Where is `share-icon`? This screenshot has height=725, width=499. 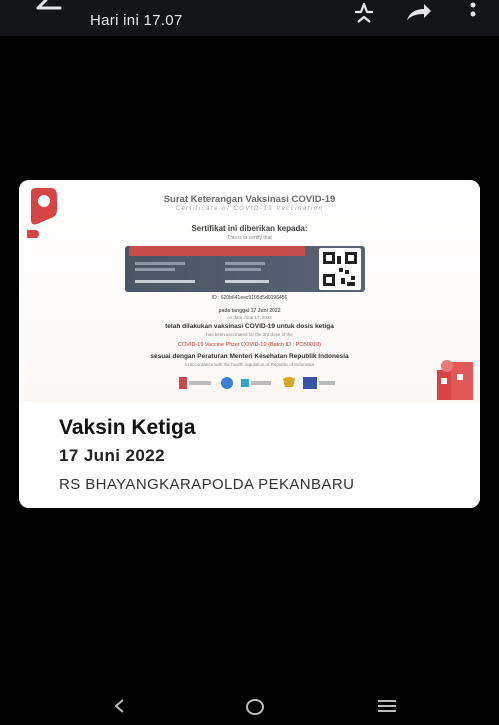 share-icon is located at coordinates (418, 12).